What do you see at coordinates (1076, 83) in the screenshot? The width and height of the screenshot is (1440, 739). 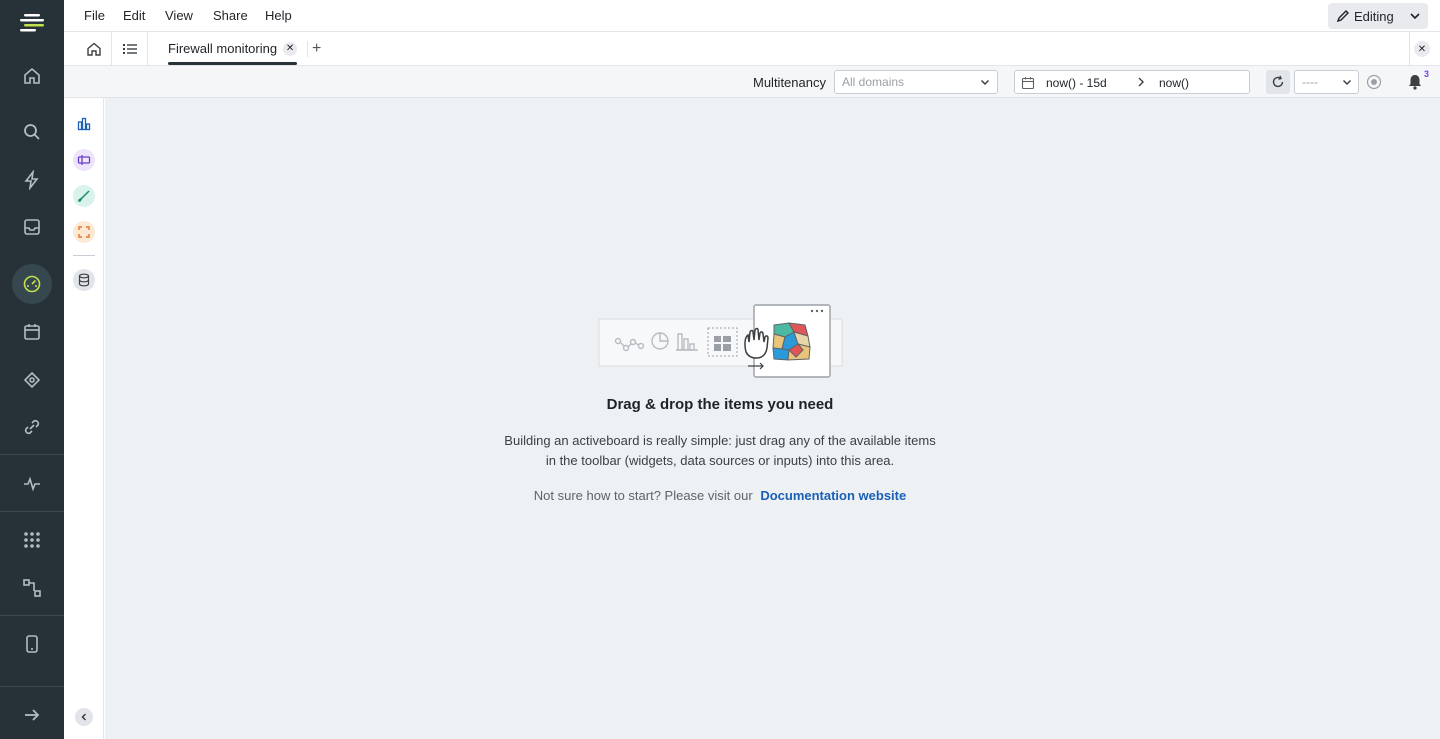 I see `date-from: now() - 15d` at bounding box center [1076, 83].